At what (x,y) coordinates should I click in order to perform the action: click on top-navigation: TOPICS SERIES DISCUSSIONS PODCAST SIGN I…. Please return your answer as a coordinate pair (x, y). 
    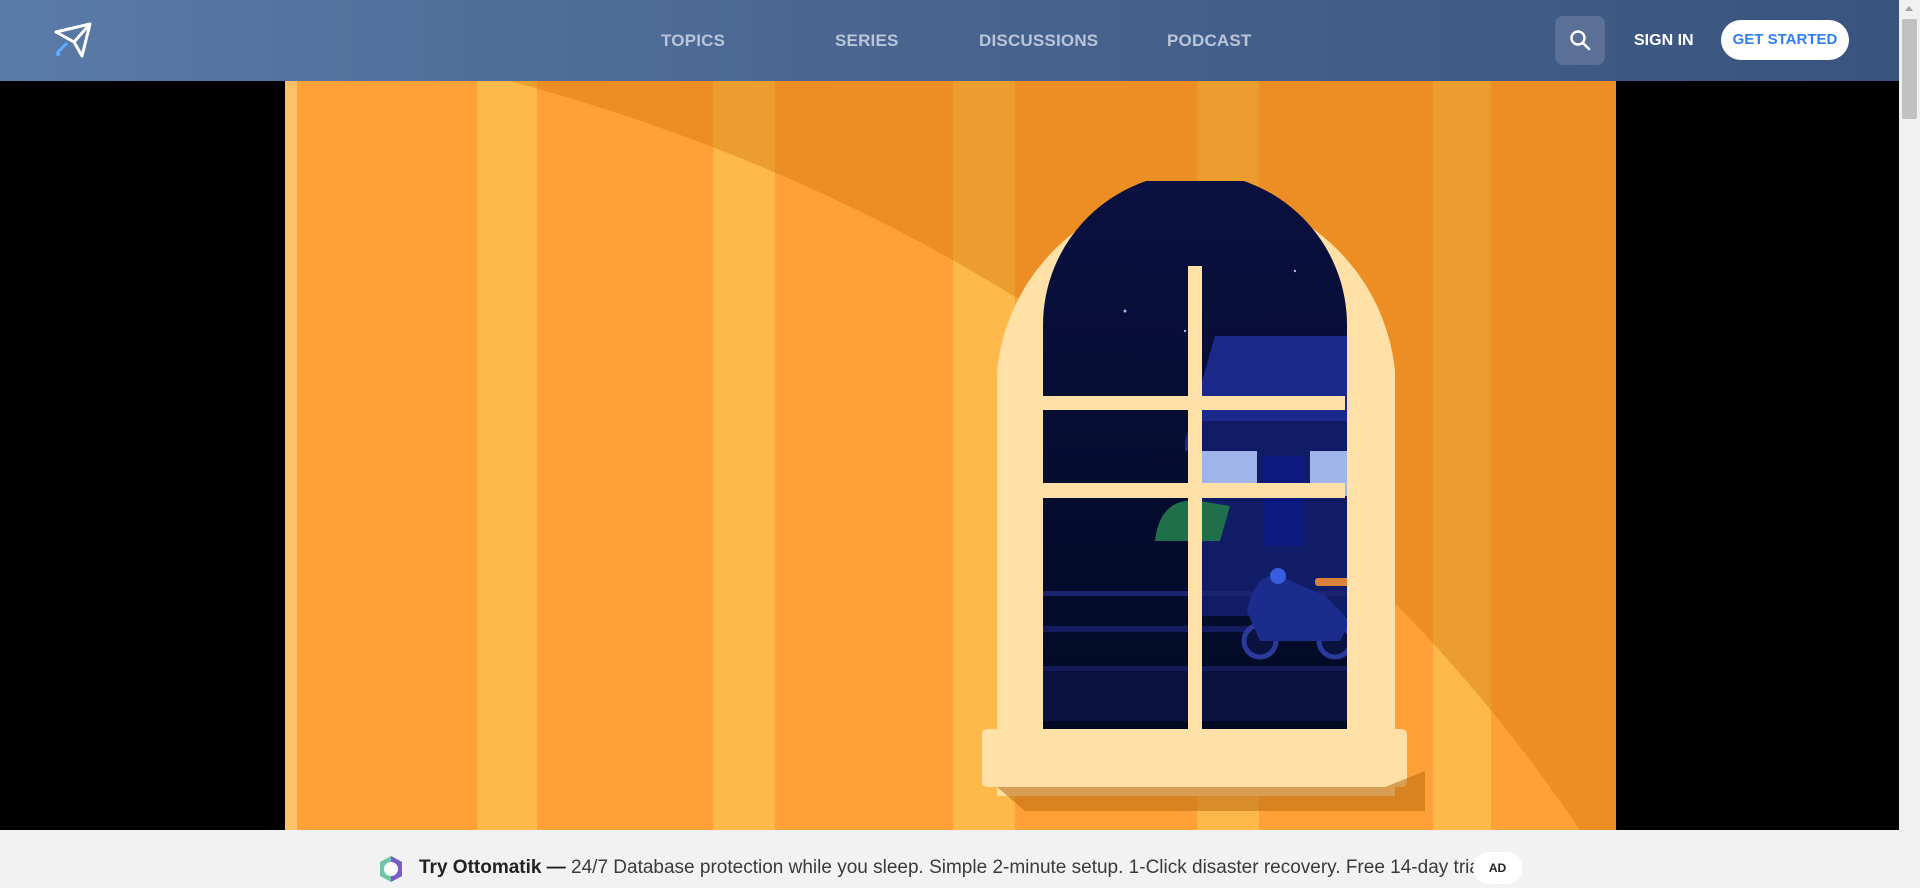
    Looking at the image, I should click on (949, 40).